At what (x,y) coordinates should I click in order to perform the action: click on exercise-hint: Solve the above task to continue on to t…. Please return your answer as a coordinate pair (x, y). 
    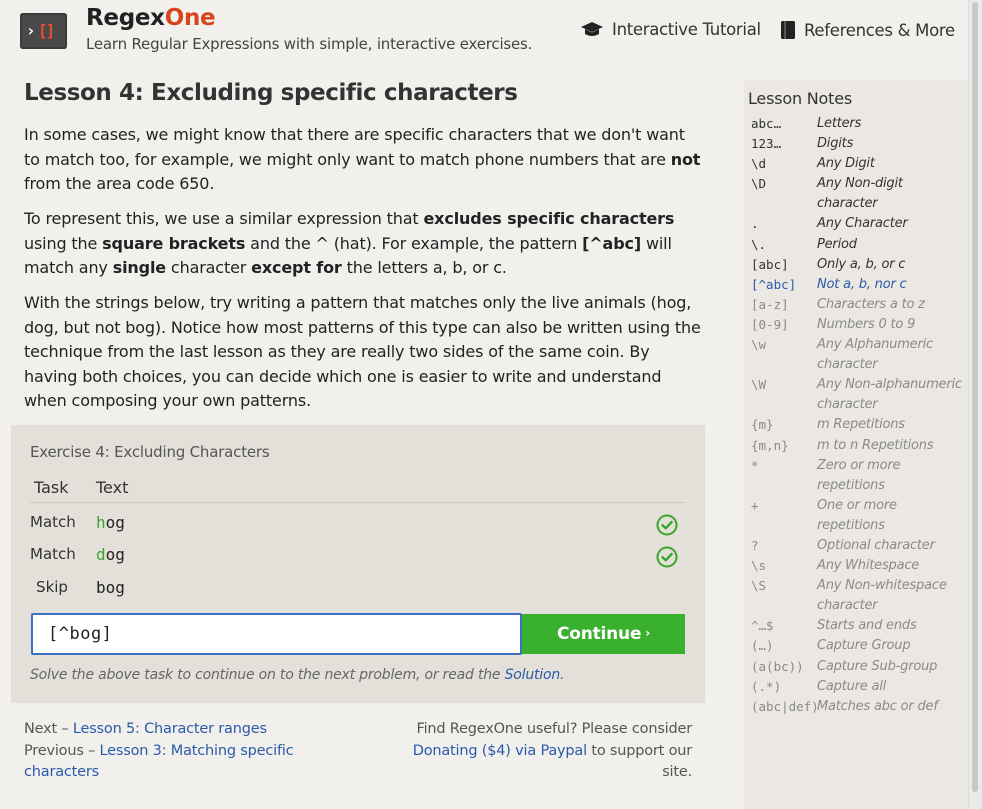
    Looking at the image, I should click on (297, 675).